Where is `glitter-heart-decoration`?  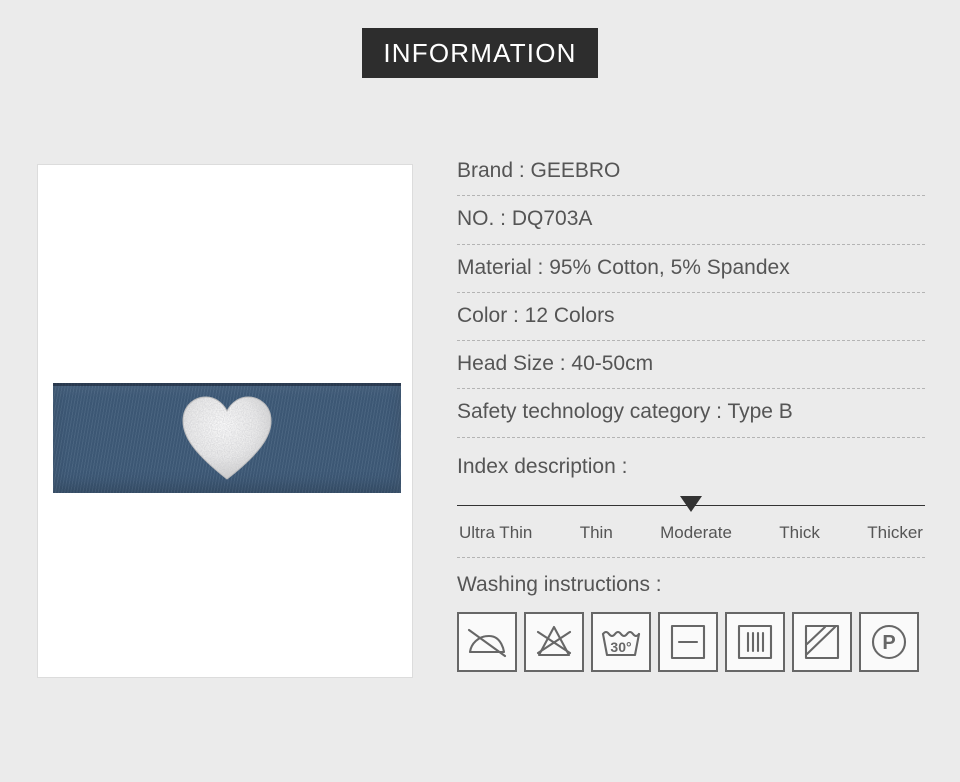
glitter-heart-decoration is located at coordinates (227, 438).